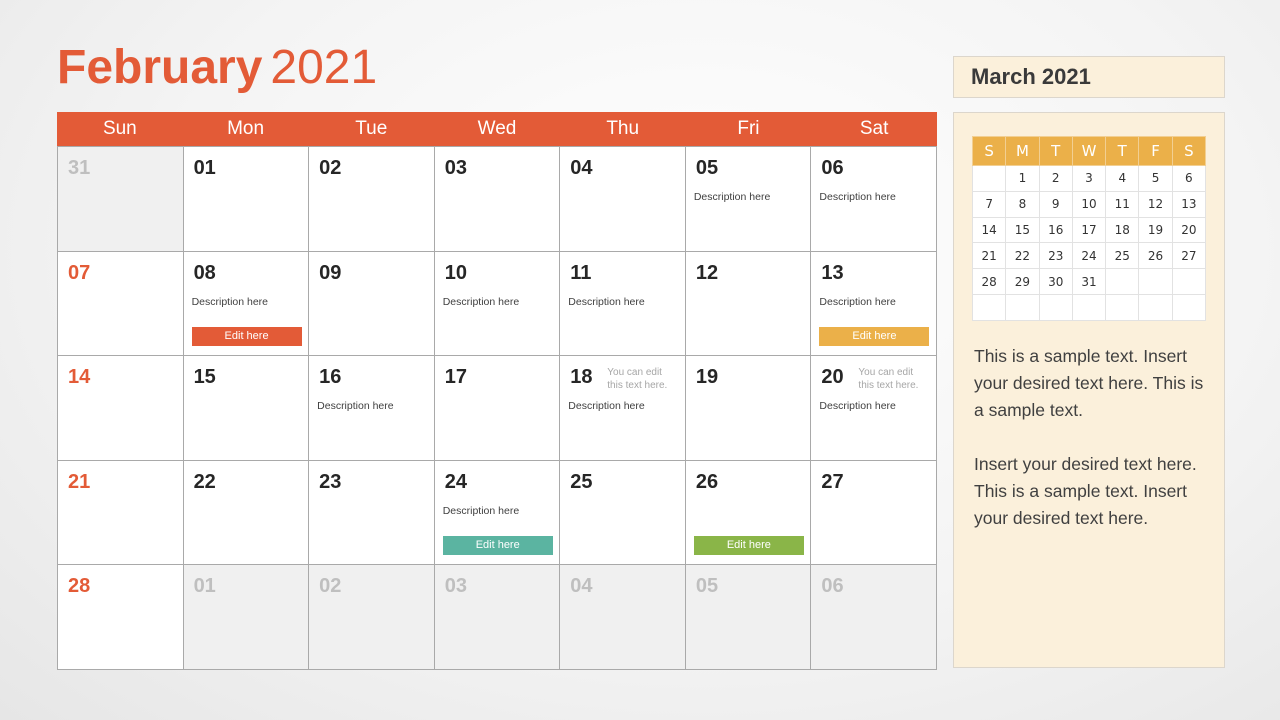  Describe the element at coordinates (497, 617) in the screenshot. I see `day-cell-other-month: 03` at that location.